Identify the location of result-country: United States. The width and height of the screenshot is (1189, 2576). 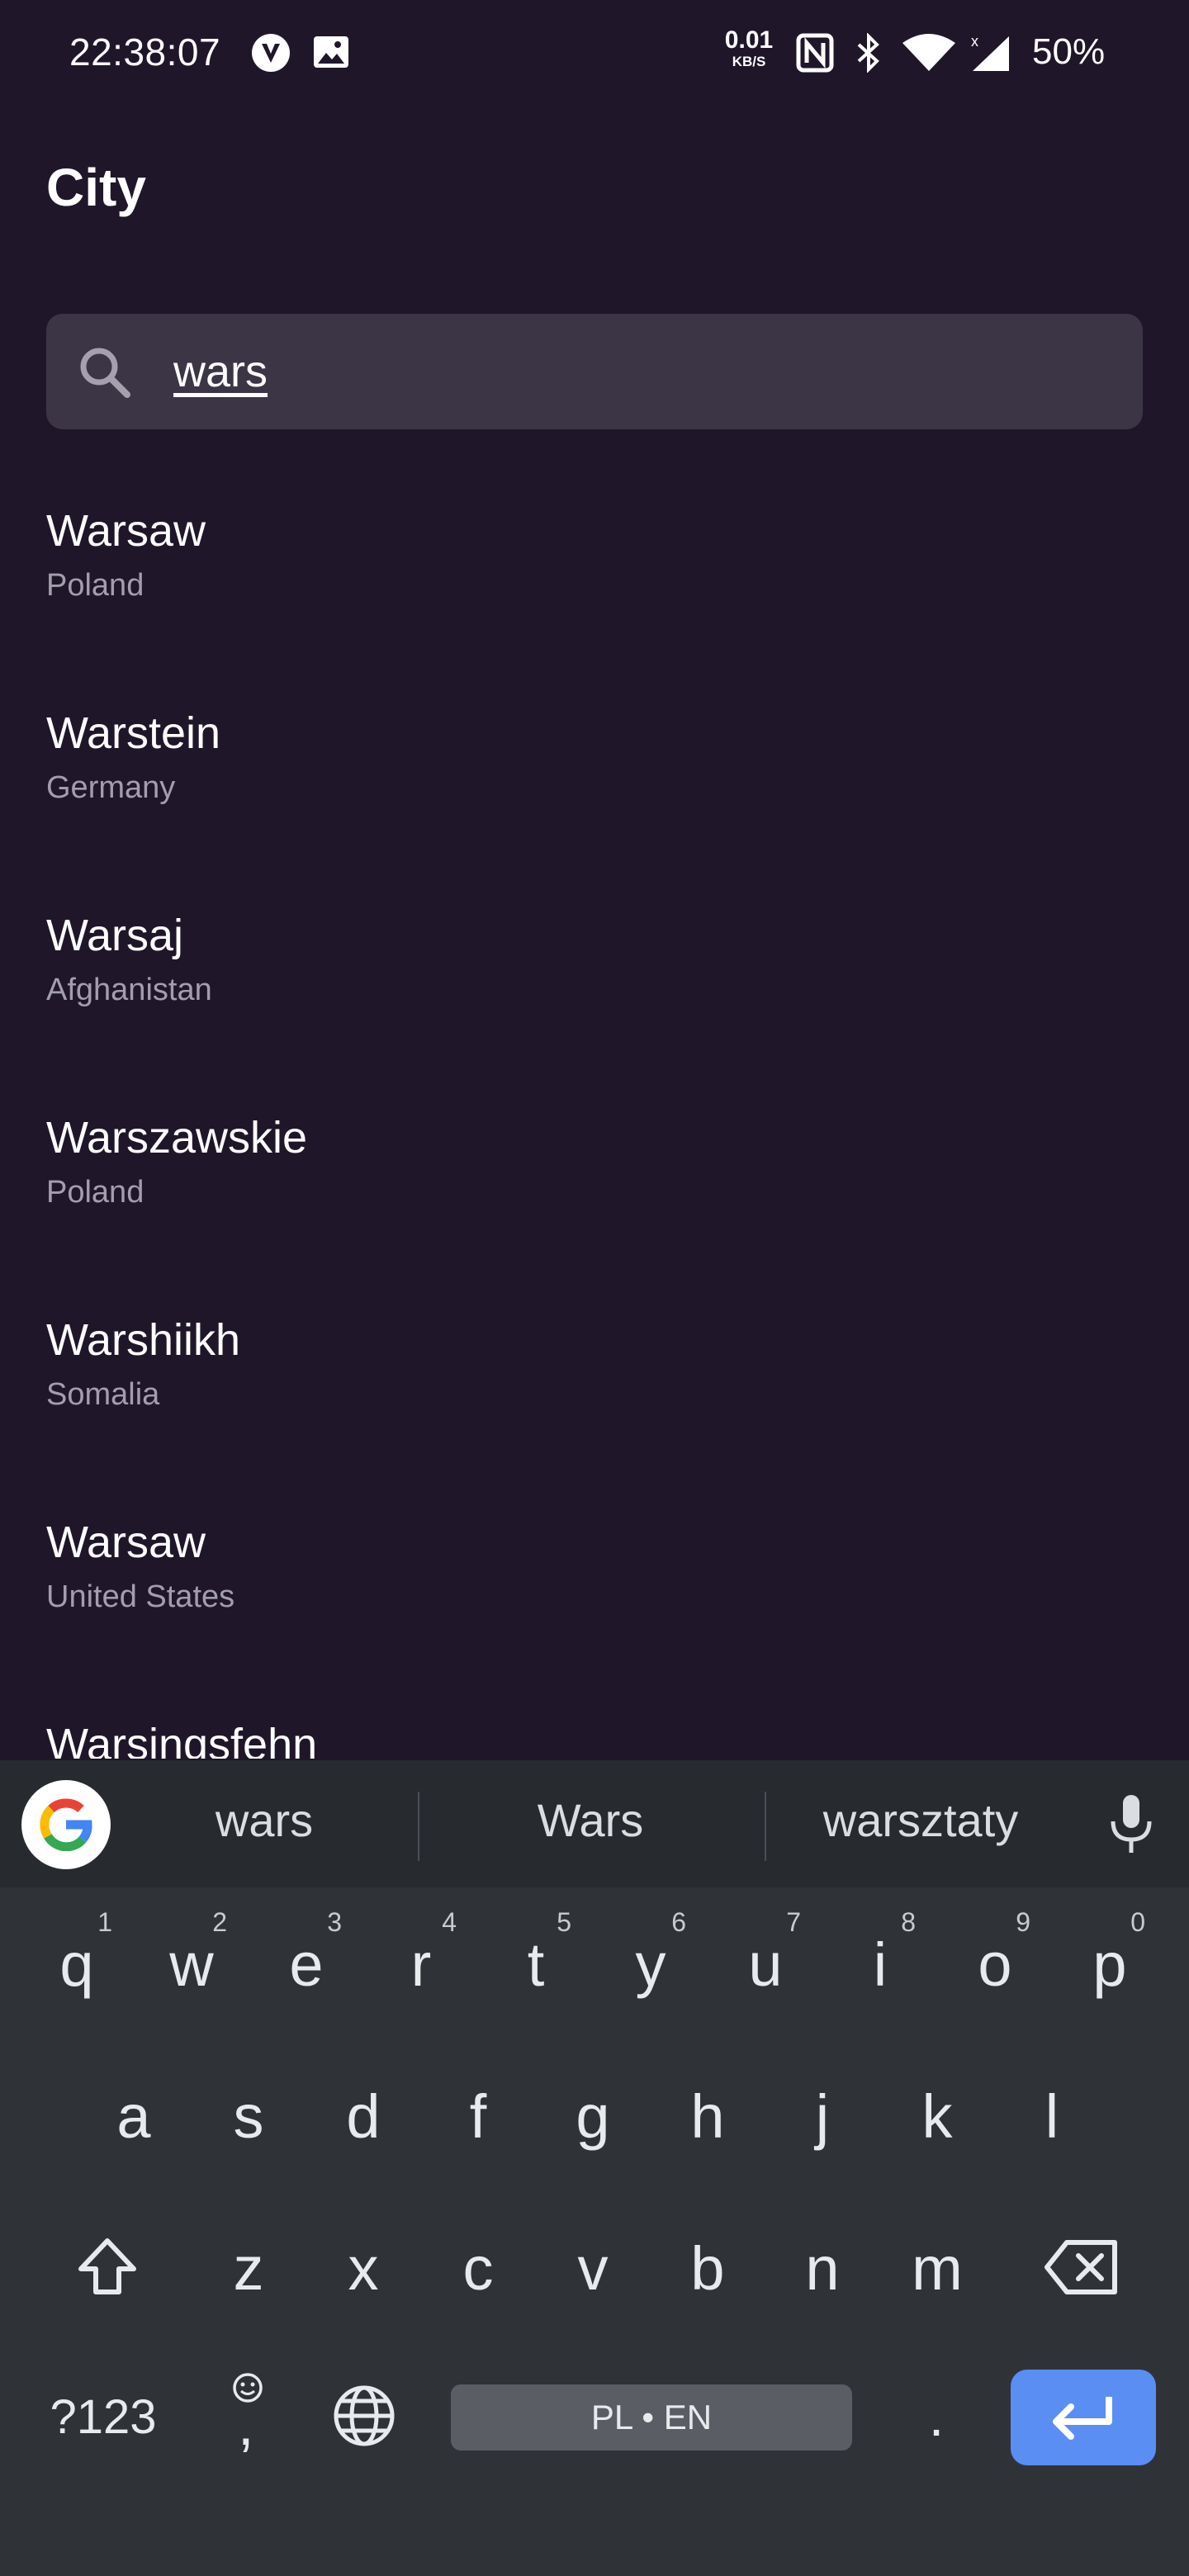
(140, 1596).